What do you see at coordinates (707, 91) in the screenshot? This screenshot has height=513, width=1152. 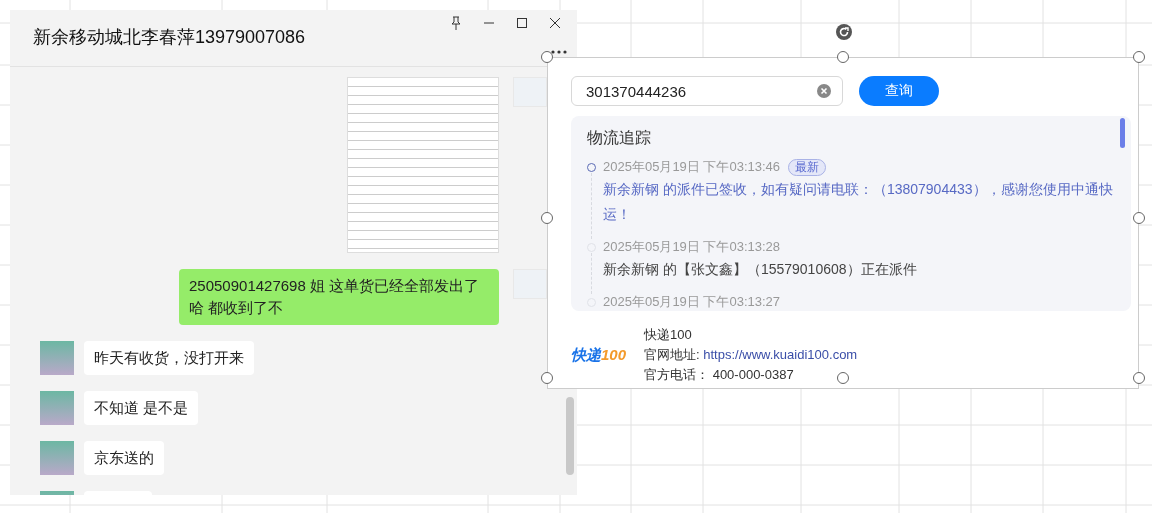 I see `tracking-number-field: 301370444236` at bounding box center [707, 91].